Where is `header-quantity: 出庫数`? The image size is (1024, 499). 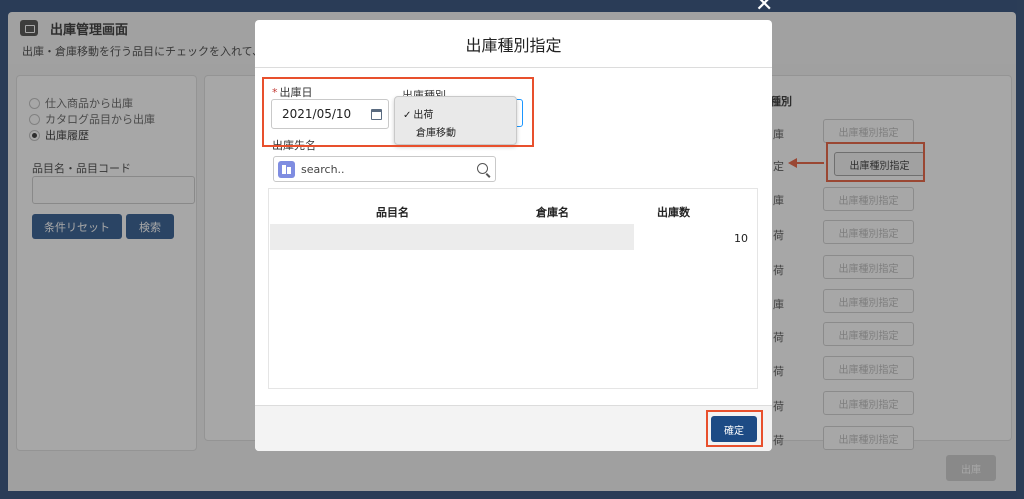 header-quantity: 出庫数 is located at coordinates (673, 212).